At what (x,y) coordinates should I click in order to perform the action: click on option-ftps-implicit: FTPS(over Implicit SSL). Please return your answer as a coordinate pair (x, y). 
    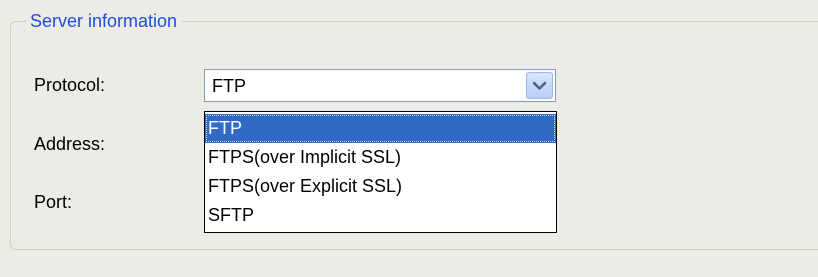
    Looking at the image, I should click on (380, 157).